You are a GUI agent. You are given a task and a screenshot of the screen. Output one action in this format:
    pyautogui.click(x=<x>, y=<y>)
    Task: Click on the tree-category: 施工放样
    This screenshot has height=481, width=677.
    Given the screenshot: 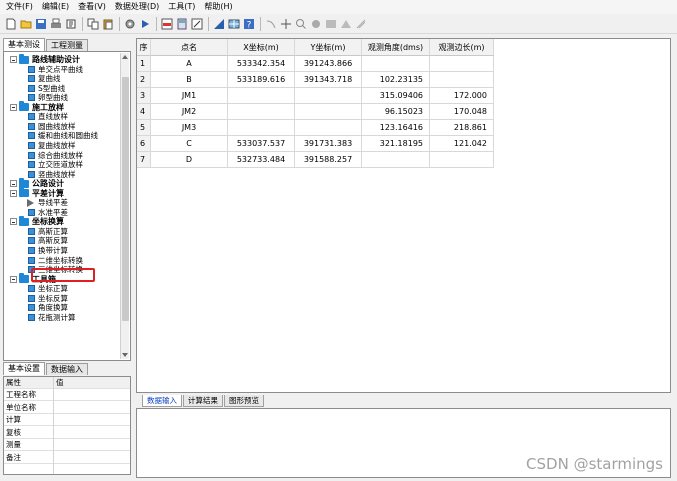 What is the action you would take?
    pyautogui.click(x=37, y=106)
    